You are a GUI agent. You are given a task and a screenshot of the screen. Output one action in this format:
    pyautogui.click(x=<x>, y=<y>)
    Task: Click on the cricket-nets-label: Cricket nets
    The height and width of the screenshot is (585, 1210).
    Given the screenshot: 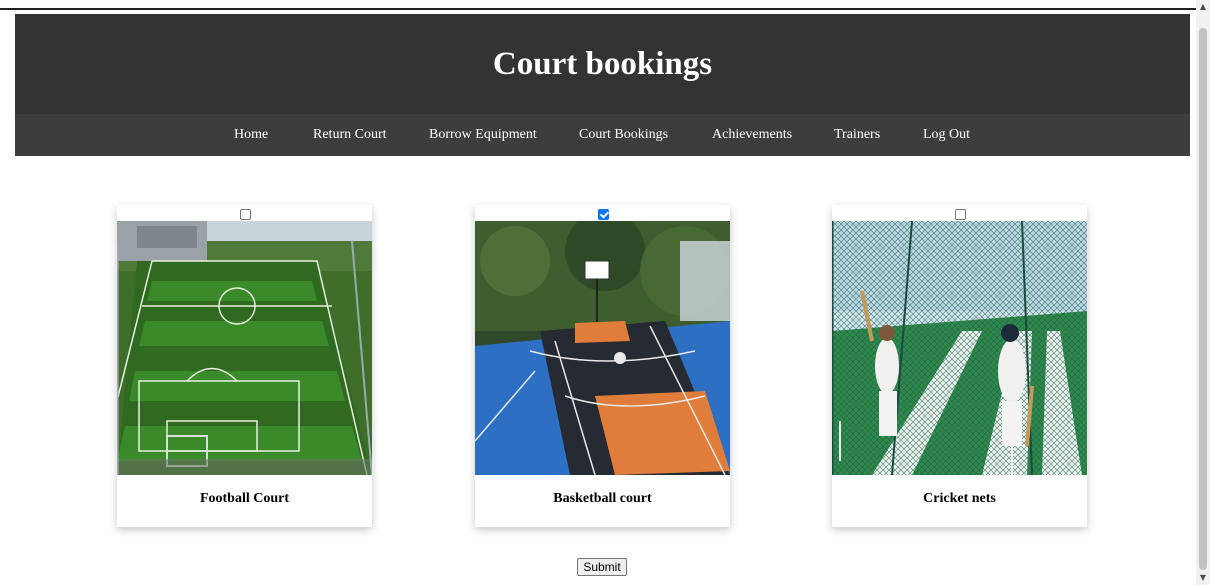 What is the action you would take?
    pyautogui.click(x=959, y=498)
    